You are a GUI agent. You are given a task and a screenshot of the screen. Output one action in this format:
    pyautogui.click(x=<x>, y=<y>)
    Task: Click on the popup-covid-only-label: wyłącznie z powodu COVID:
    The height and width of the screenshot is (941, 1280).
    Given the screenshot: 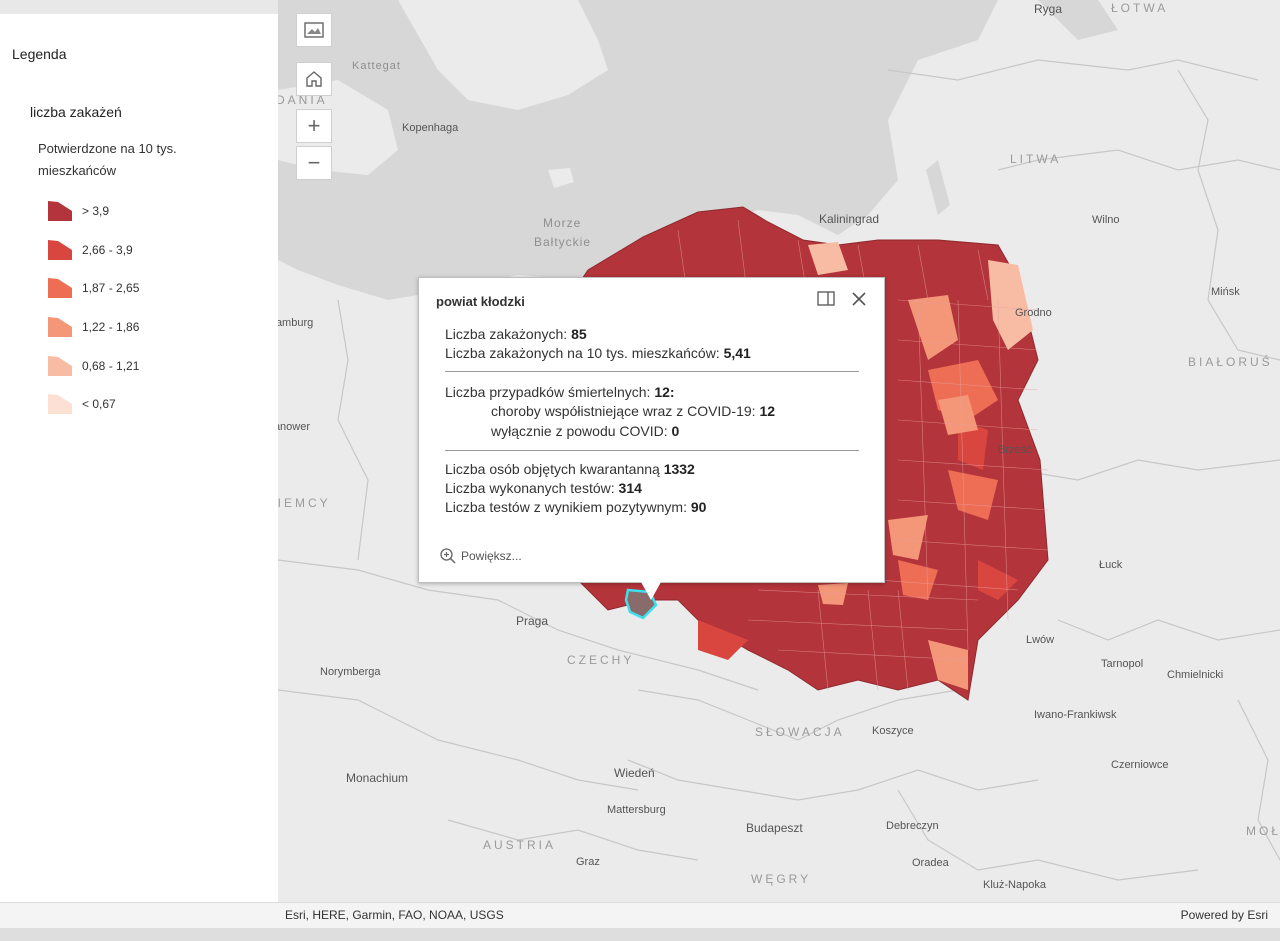 What is the action you would take?
    pyautogui.click(x=581, y=431)
    